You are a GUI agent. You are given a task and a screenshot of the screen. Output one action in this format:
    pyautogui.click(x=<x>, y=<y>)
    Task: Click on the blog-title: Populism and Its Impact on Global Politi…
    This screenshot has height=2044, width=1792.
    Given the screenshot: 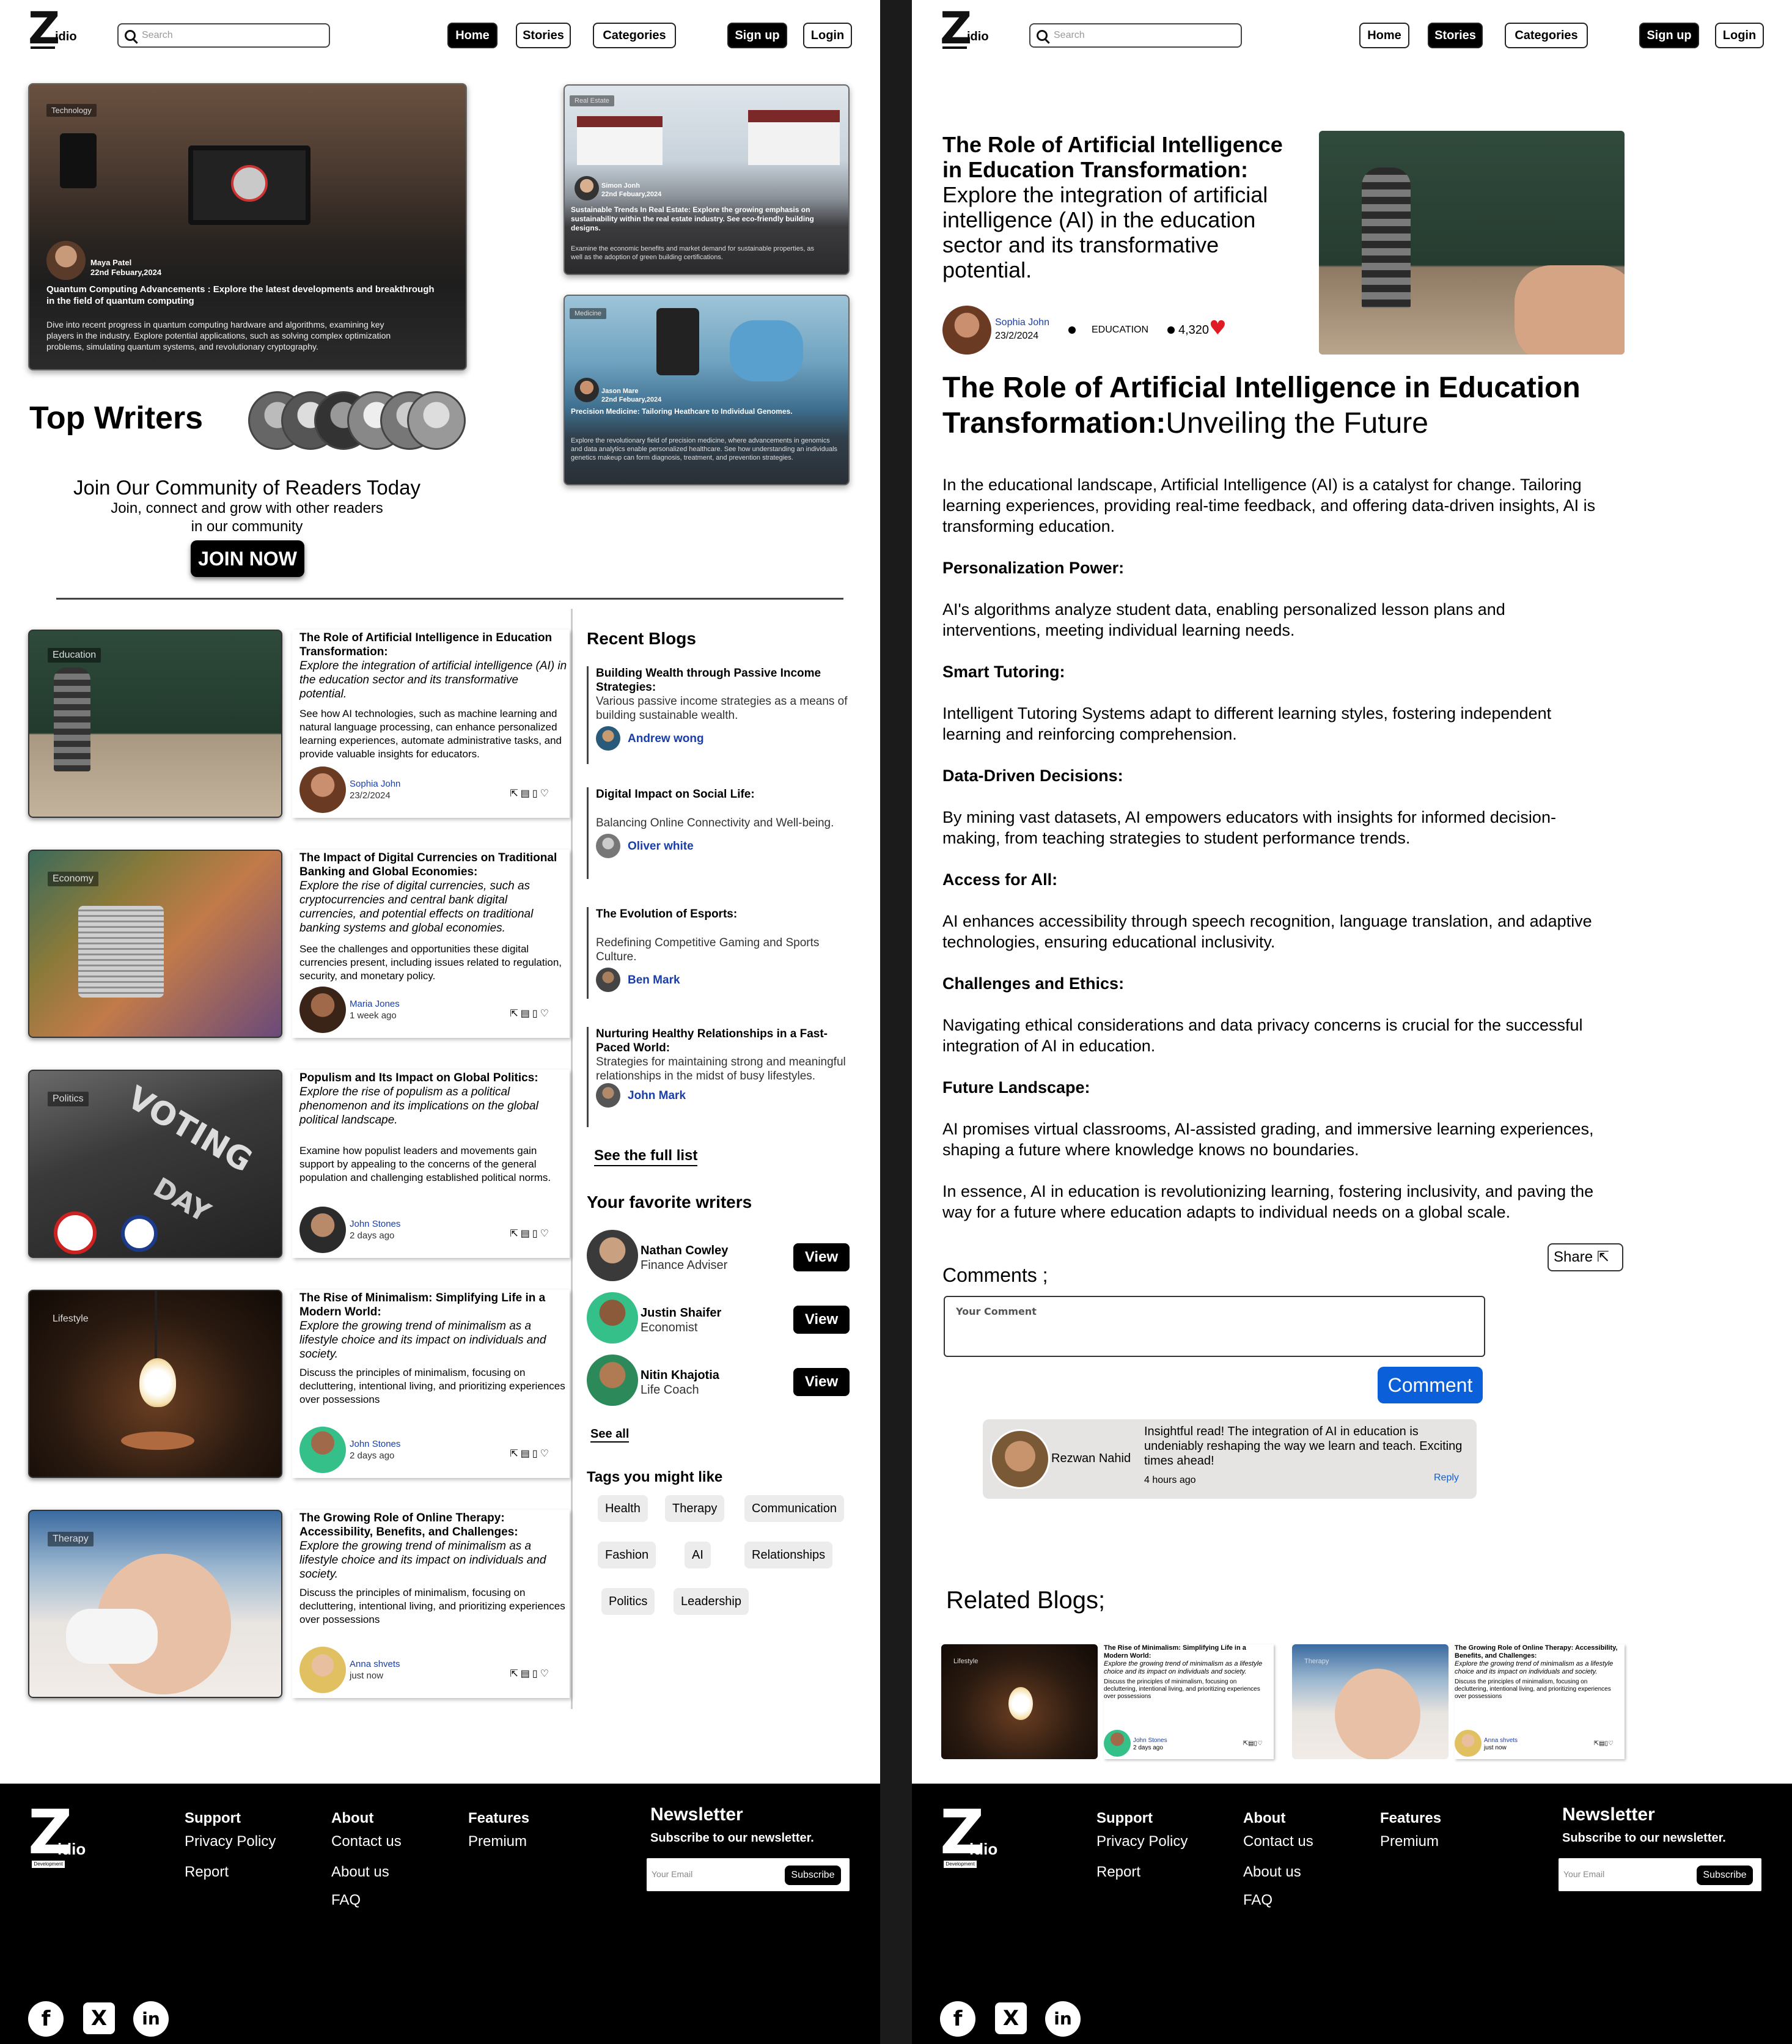 What is the action you would take?
    pyautogui.click(x=433, y=1078)
    